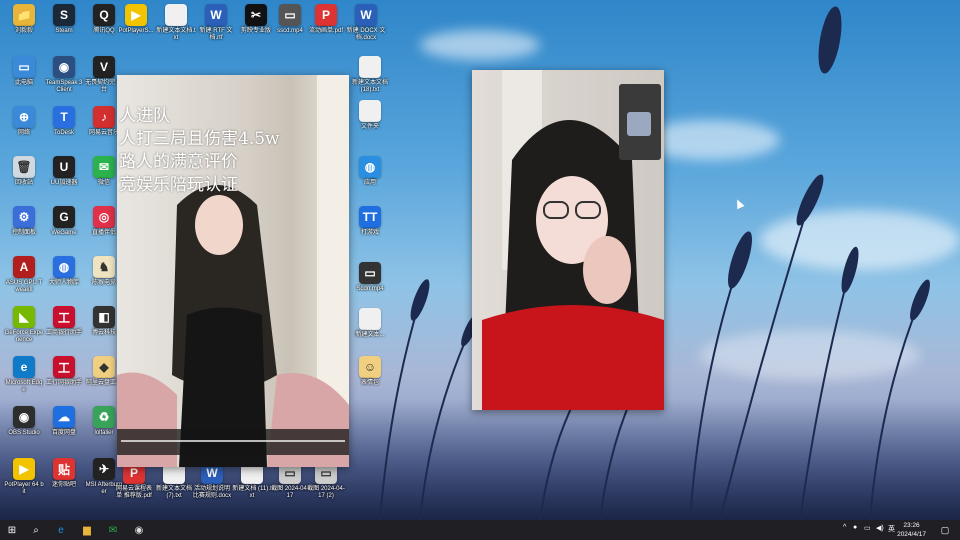 The height and width of the screenshot is (540, 960). What do you see at coordinates (326, 19) in the screenshot?
I see `desktop-icon: P 流动画单.pdf` at bounding box center [326, 19].